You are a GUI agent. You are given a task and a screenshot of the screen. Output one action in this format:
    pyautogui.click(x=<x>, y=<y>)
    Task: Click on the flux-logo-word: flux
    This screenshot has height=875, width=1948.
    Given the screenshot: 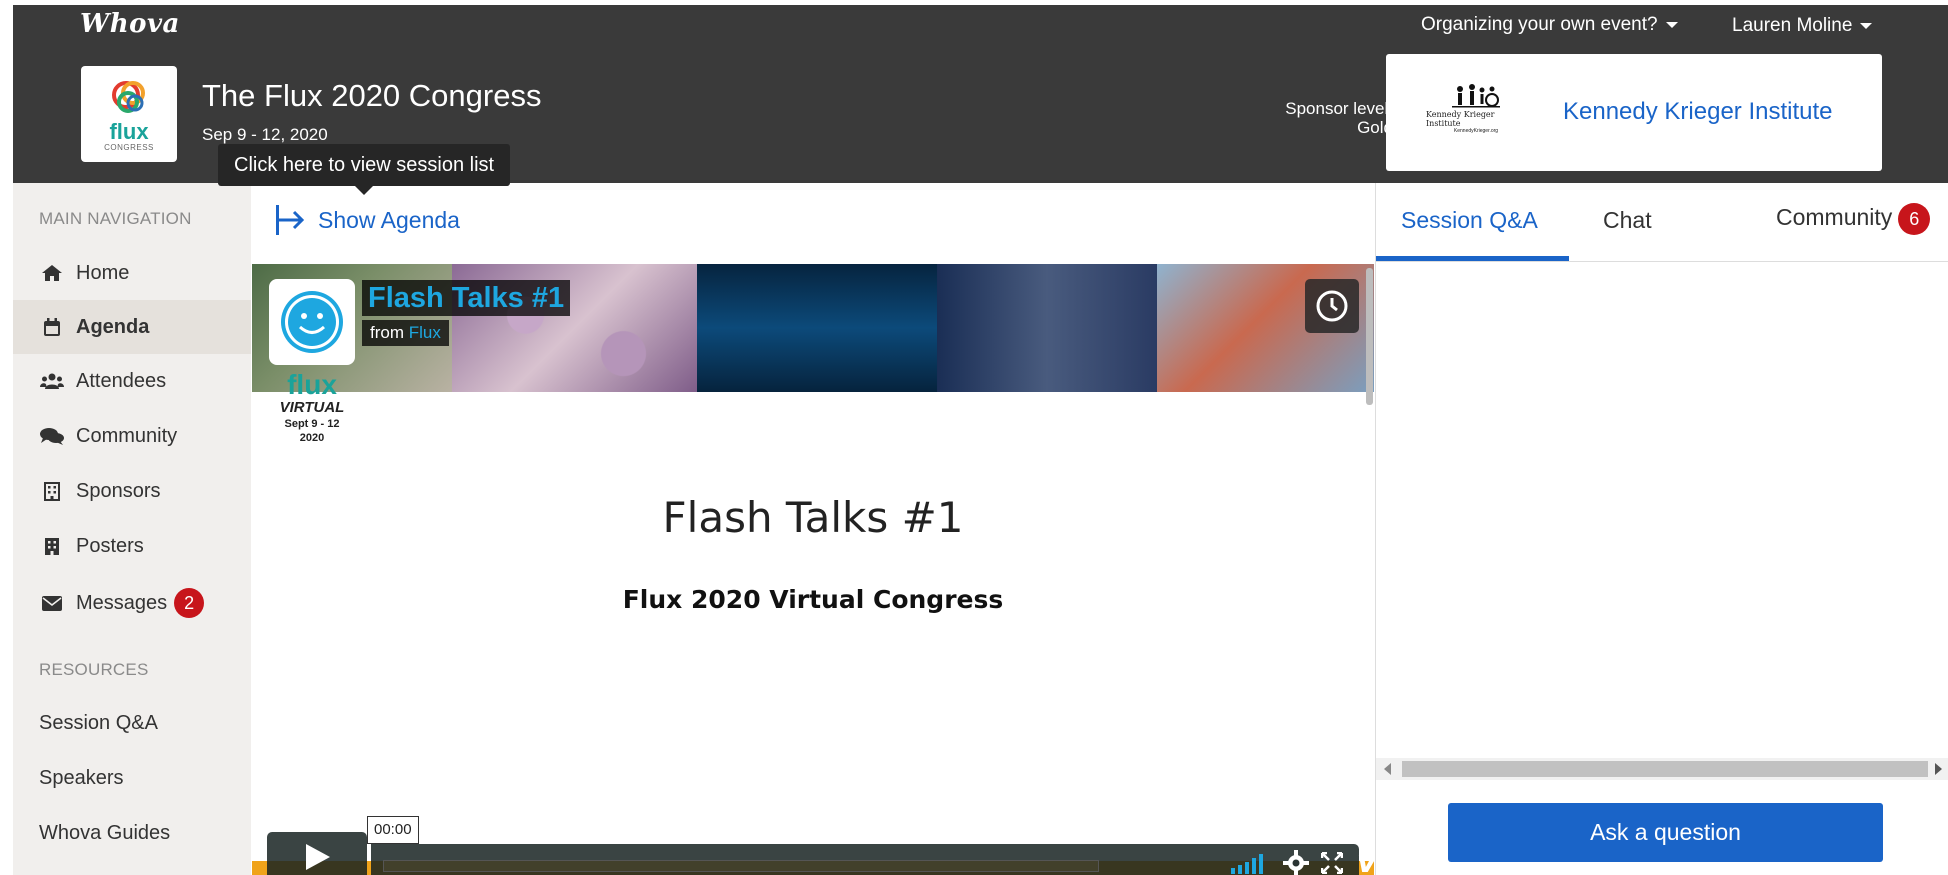 What is the action you would take?
    pyautogui.click(x=312, y=384)
    